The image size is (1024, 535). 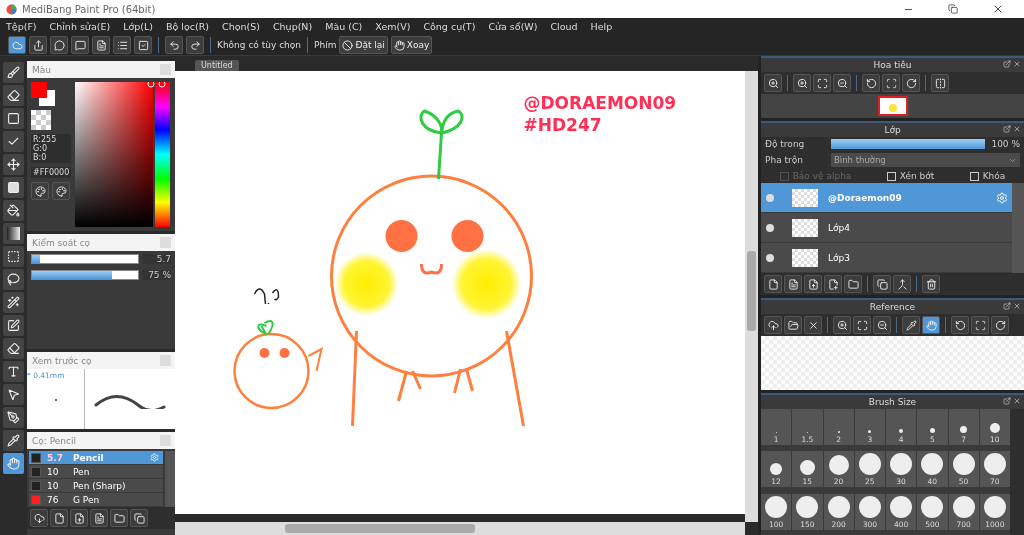 What do you see at coordinates (751, 296) in the screenshot?
I see `vertical-scrollbar` at bounding box center [751, 296].